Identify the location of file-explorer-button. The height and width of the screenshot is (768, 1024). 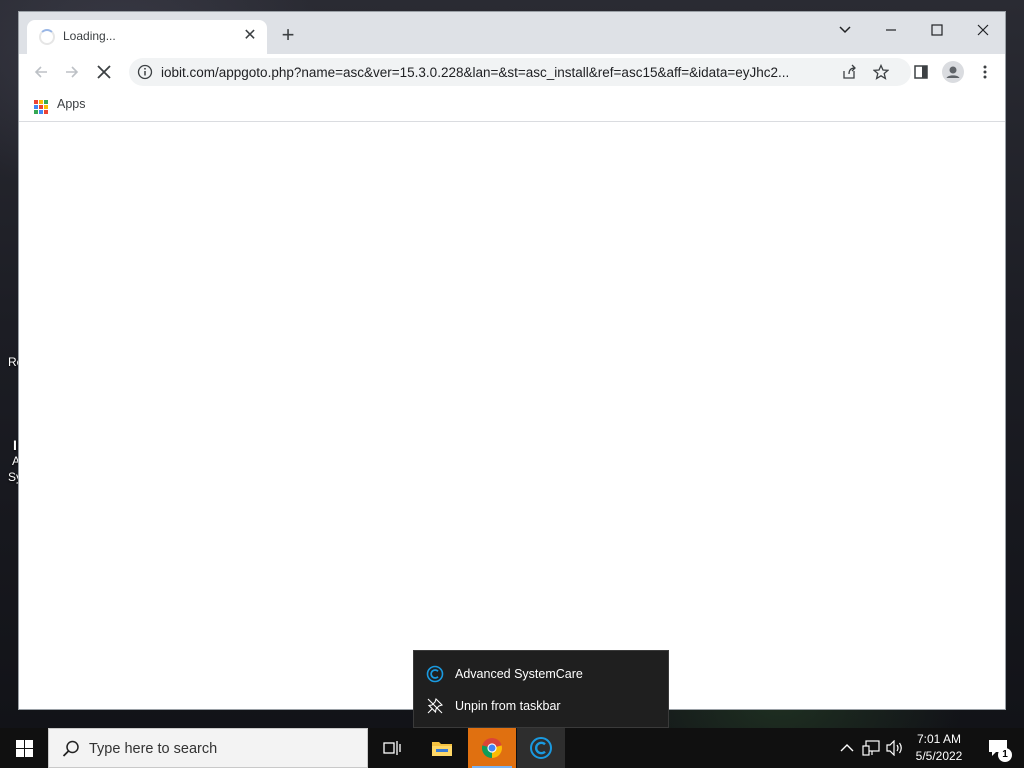
(442, 748).